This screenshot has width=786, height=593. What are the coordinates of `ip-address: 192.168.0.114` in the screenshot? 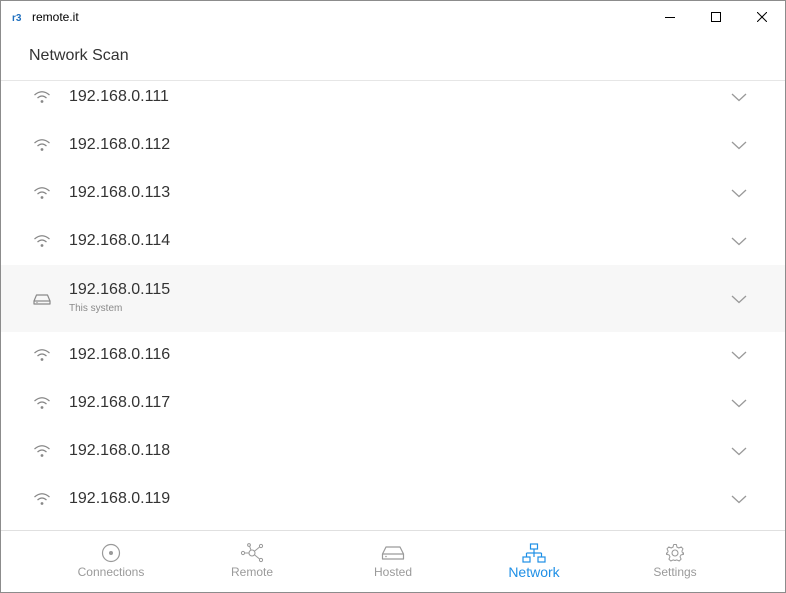 It's located at (120, 240).